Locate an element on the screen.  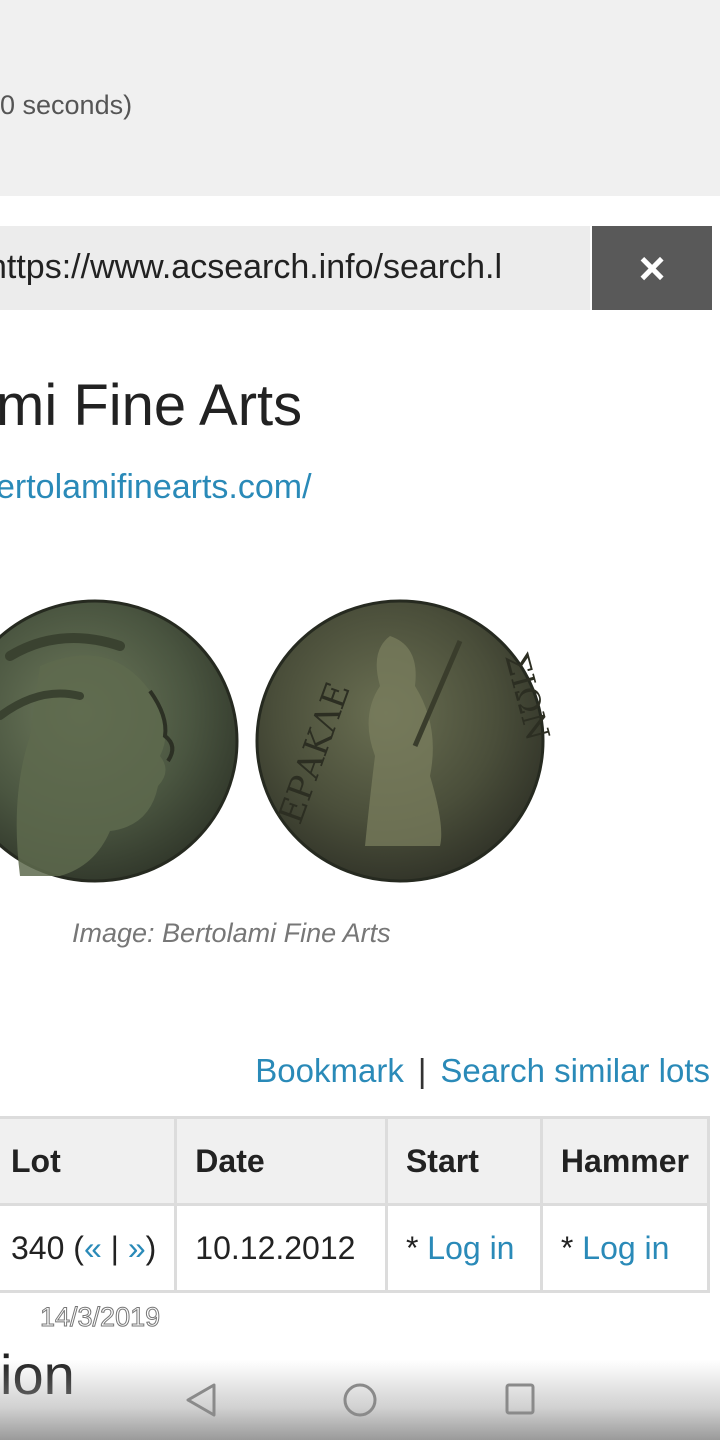
bookmark-link: Bookmark is located at coordinates (329, 1070).